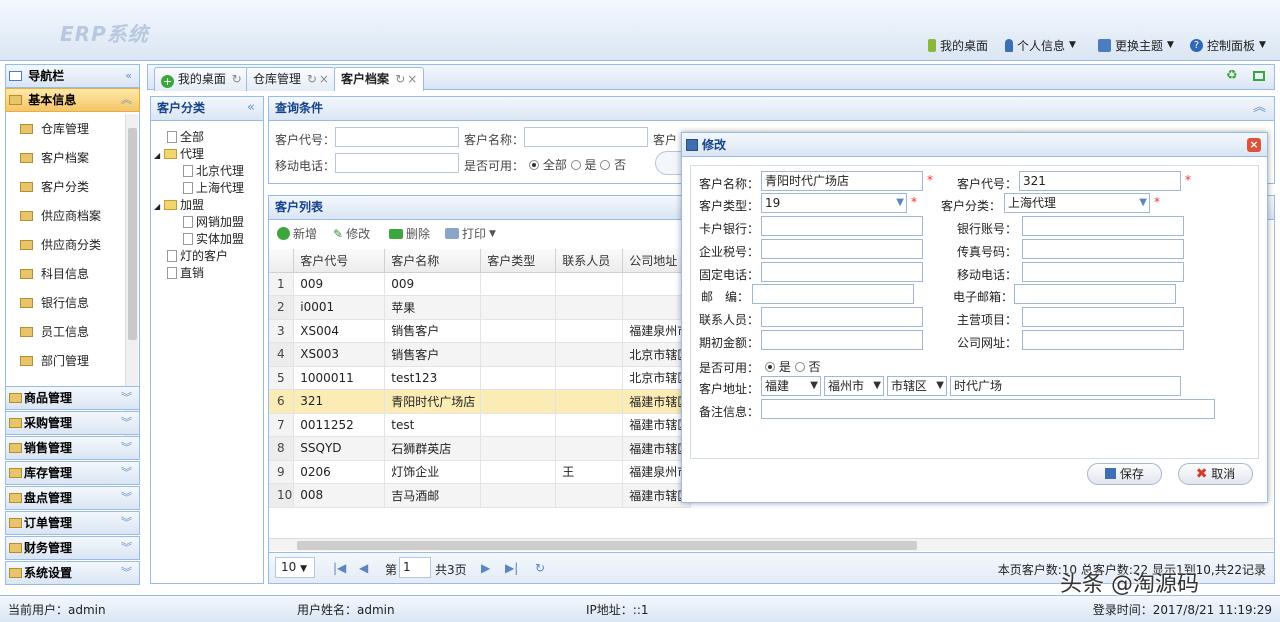 This screenshot has height=622, width=1280. What do you see at coordinates (842, 226) in the screenshot?
I see `bank-field` at bounding box center [842, 226].